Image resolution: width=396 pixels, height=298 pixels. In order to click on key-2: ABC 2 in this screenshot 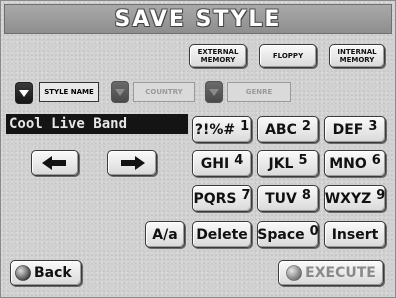, I will do `click(288, 129)`.